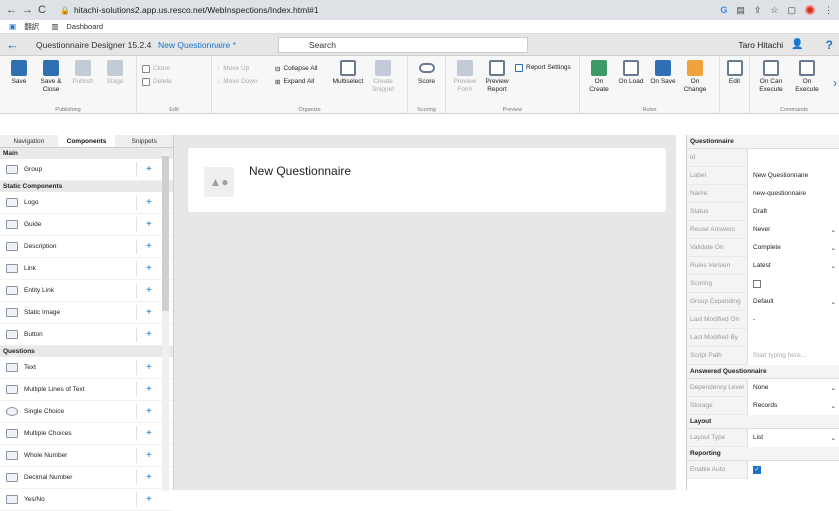  Describe the element at coordinates (86, 269) in the screenshot. I see `component-link: Link +` at that location.